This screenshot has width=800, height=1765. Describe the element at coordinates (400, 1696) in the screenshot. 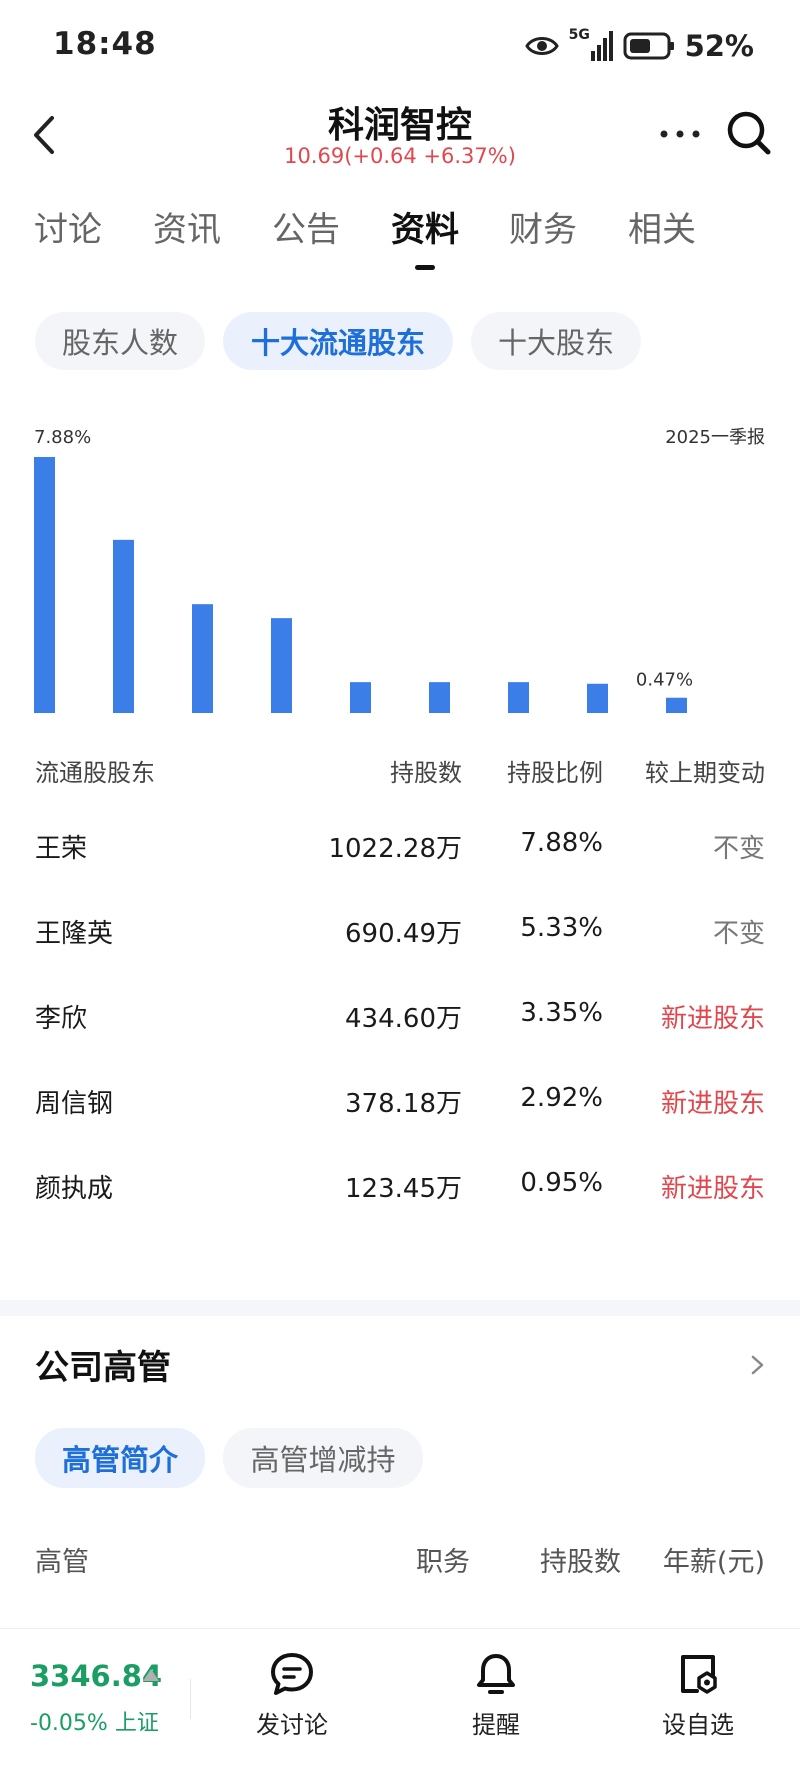

I see `bottom-bar: 3346.84 -0.05% 上证 发讨论 提醒 设自选` at that location.